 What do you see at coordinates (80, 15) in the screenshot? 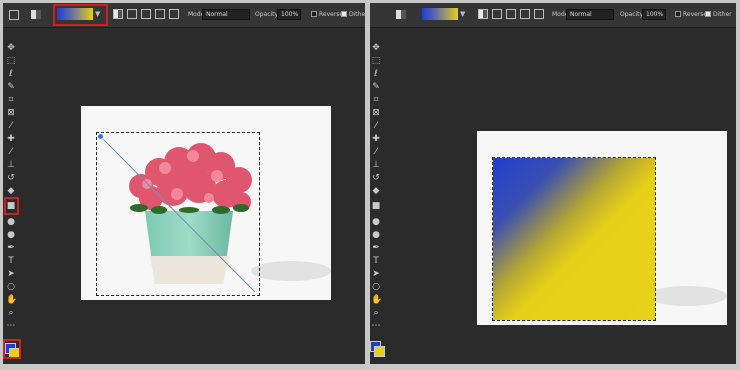
I see `gradient-picker-highlight` at bounding box center [80, 15].